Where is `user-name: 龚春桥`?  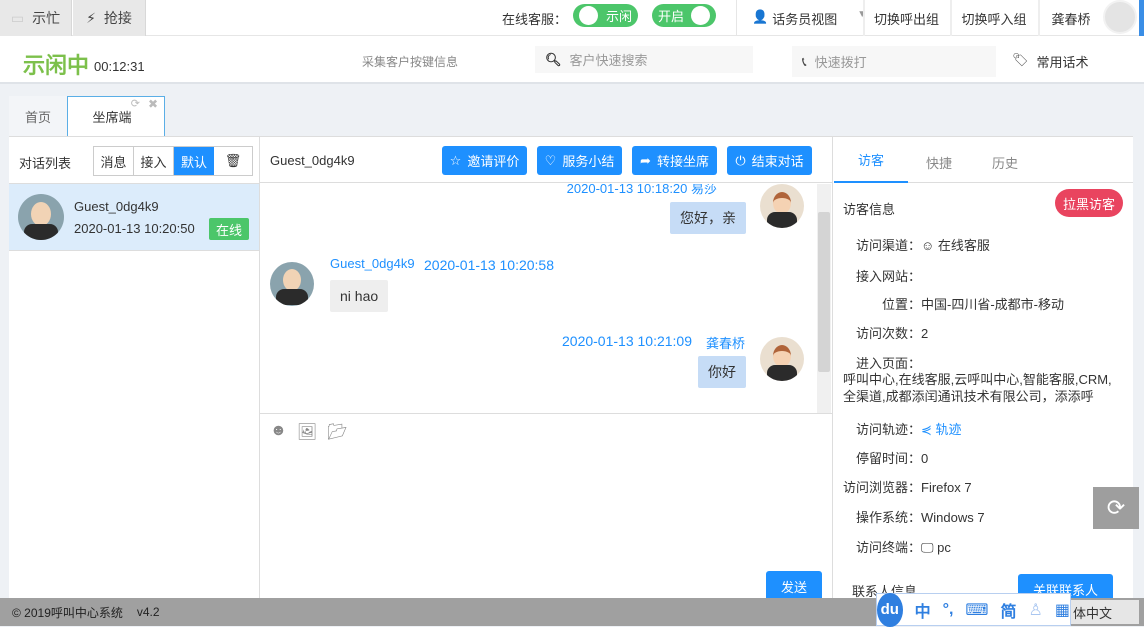
user-name: 龚春桥 is located at coordinates (1070, 18).